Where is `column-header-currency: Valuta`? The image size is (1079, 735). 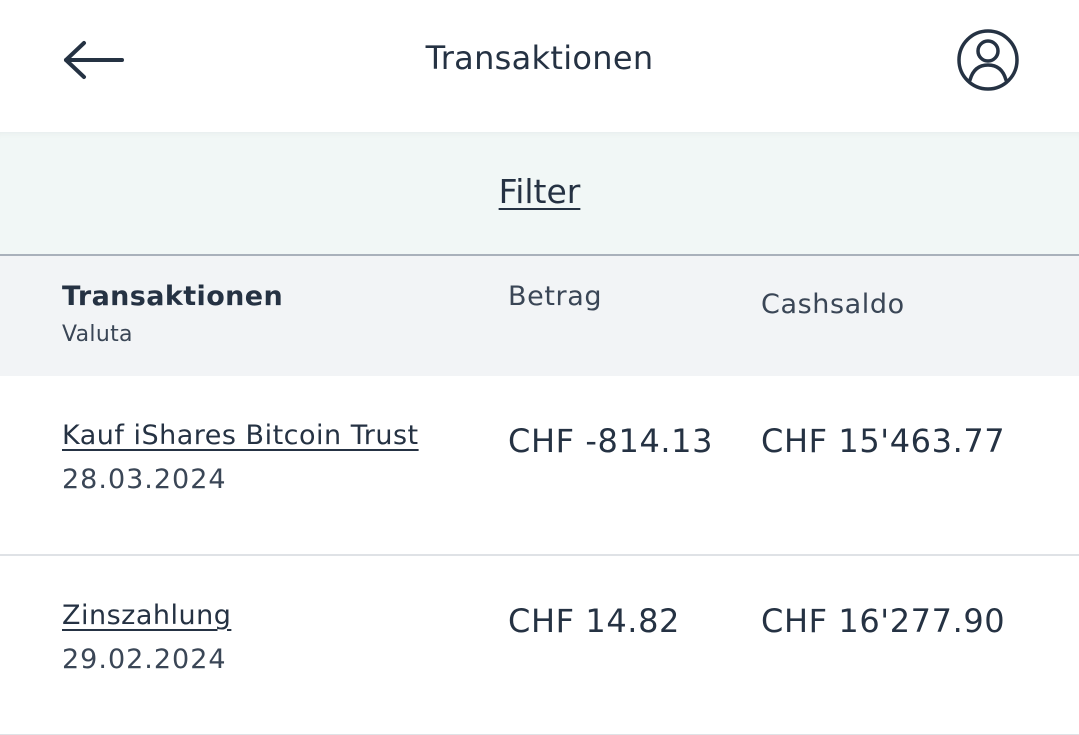 column-header-currency: Valuta is located at coordinates (97, 334).